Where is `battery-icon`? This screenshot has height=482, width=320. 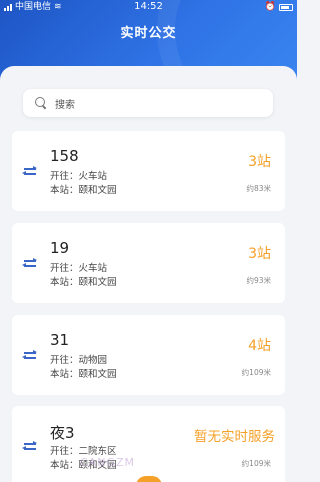 battery-icon is located at coordinates (286, 7).